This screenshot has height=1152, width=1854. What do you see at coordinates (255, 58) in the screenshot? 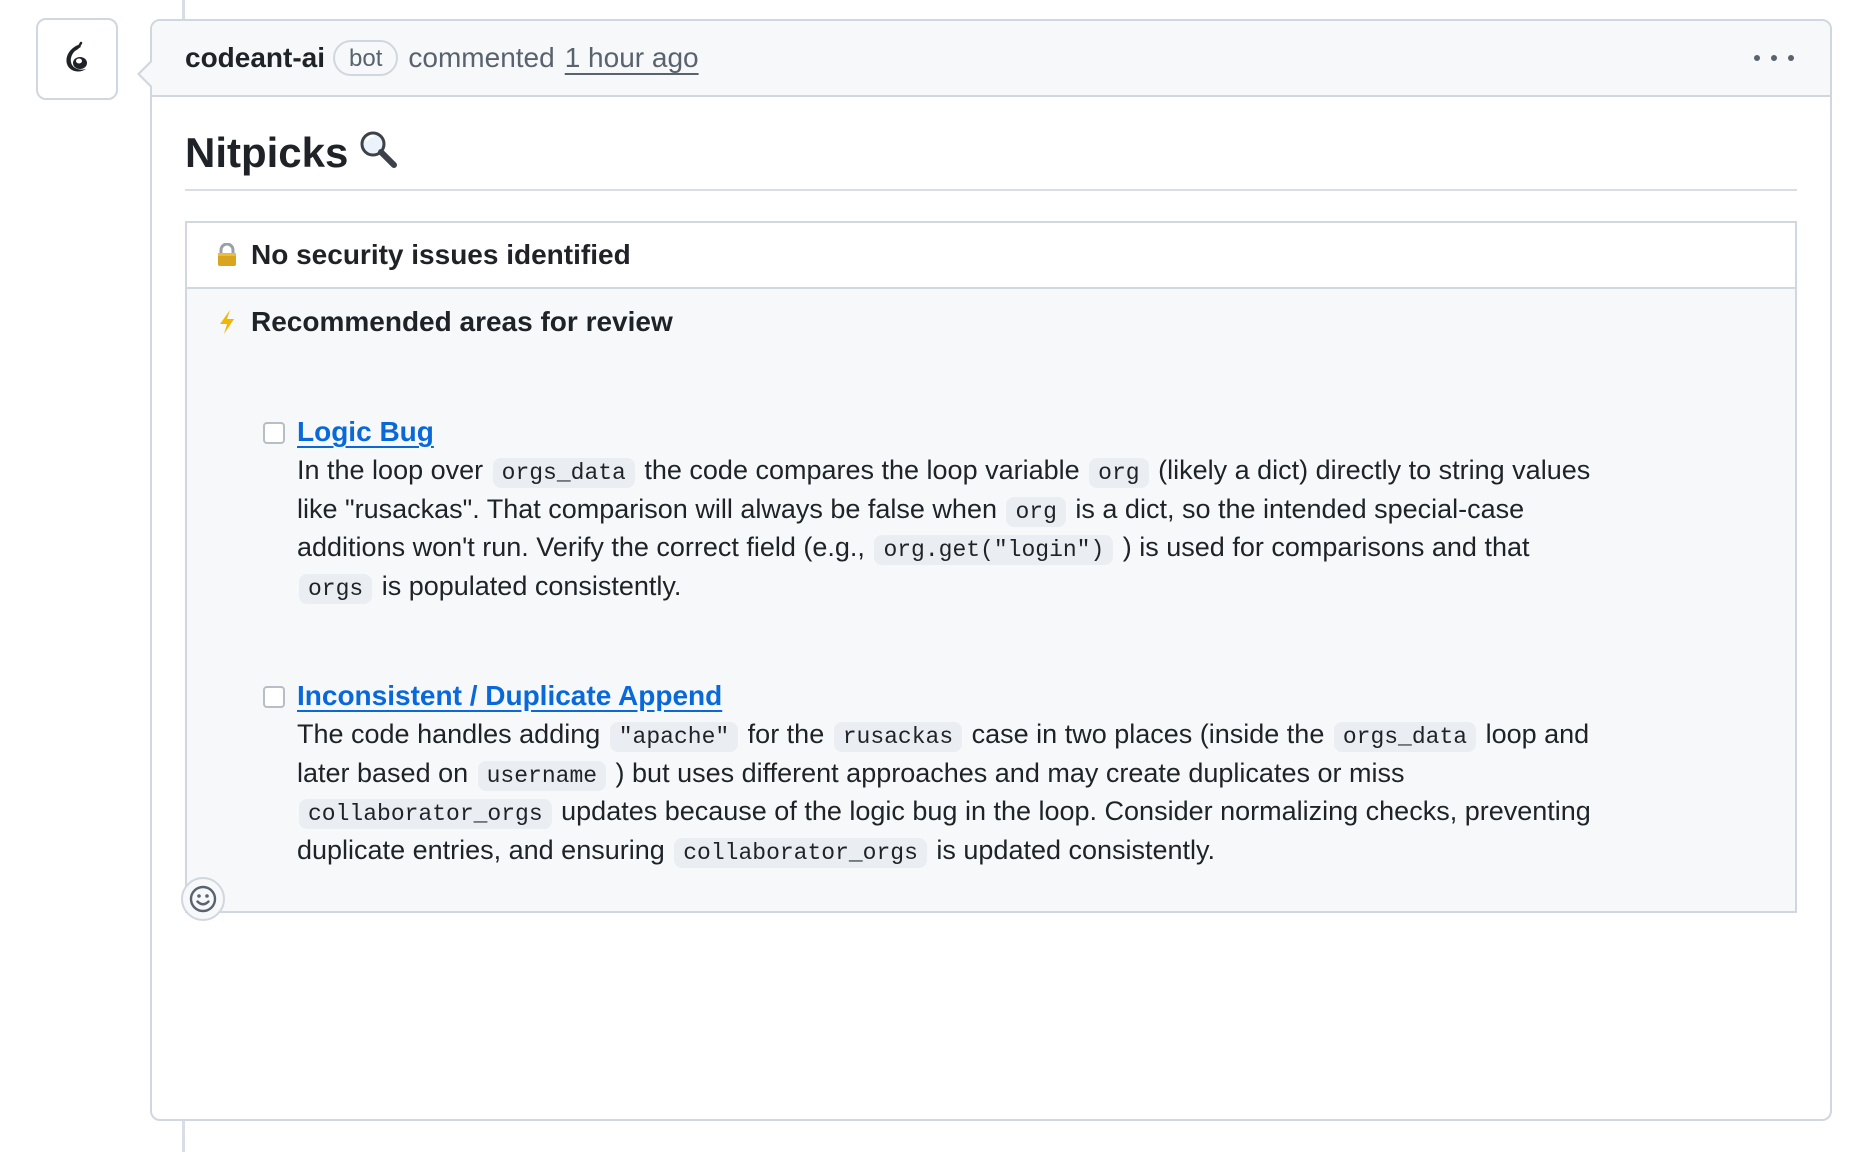
I see `author-link: codeant-ai` at bounding box center [255, 58].